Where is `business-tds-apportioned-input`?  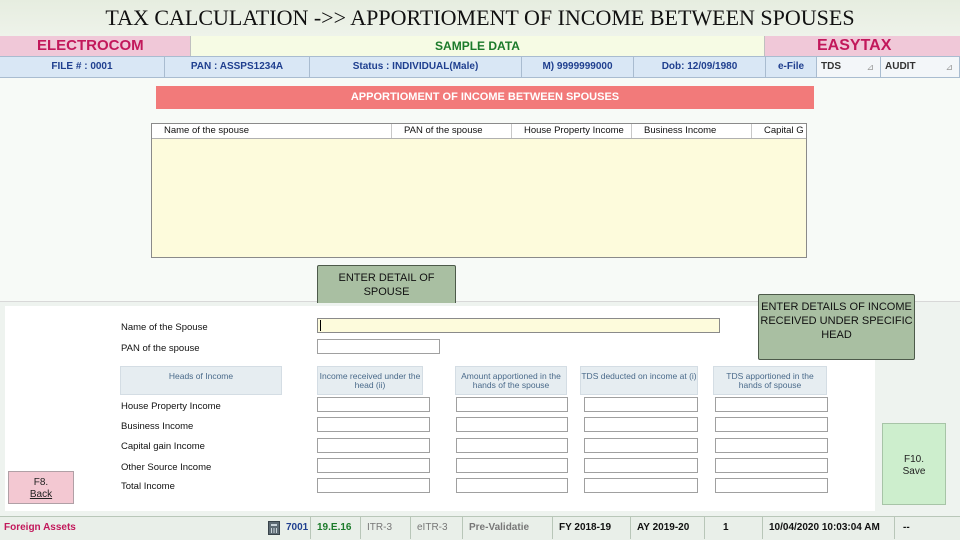 business-tds-apportioned-input is located at coordinates (771, 424).